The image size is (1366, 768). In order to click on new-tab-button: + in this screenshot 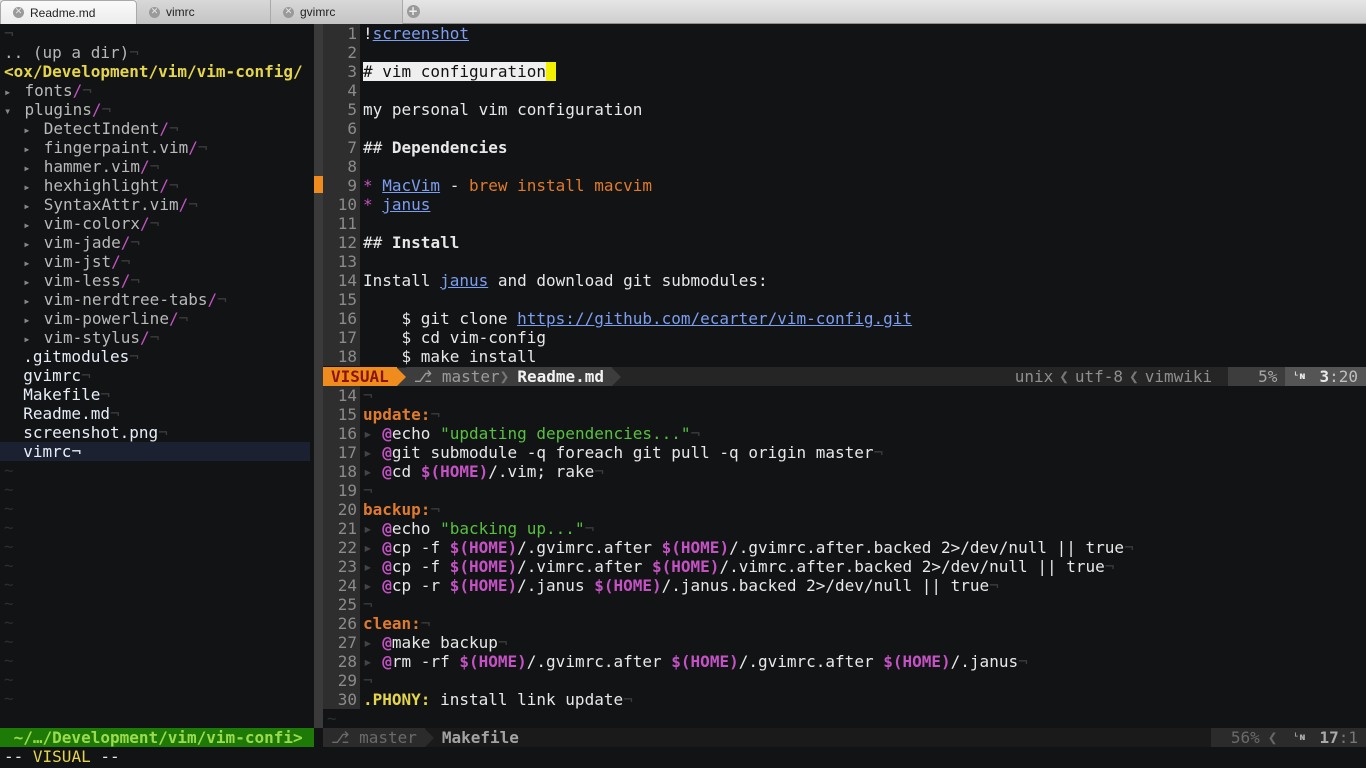, I will do `click(413, 11)`.